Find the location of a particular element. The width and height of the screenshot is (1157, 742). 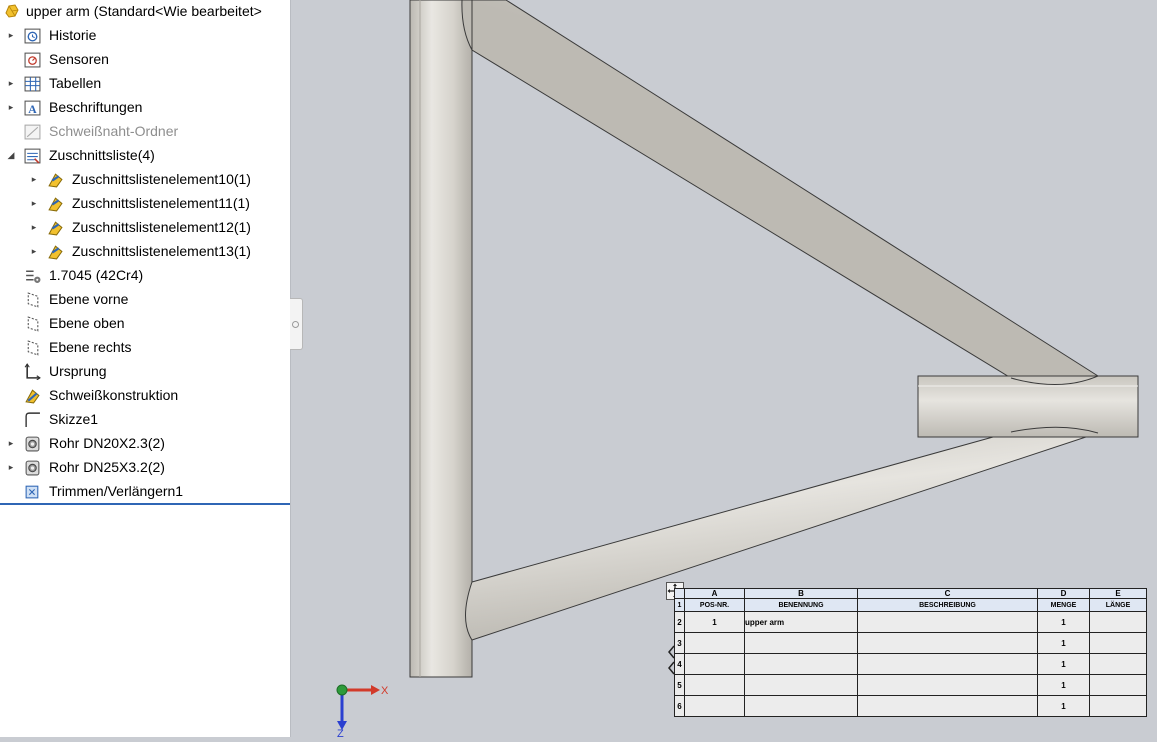

tree-item: Skizze1 is located at coordinates (140, 419).